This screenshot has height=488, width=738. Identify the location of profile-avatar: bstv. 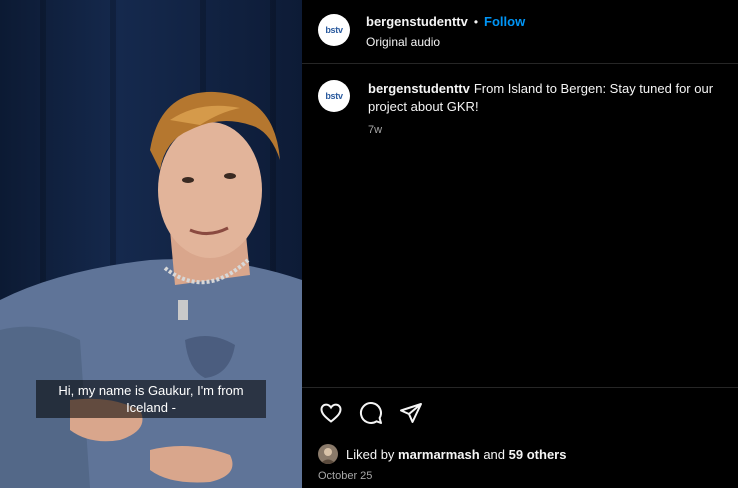
(334, 30).